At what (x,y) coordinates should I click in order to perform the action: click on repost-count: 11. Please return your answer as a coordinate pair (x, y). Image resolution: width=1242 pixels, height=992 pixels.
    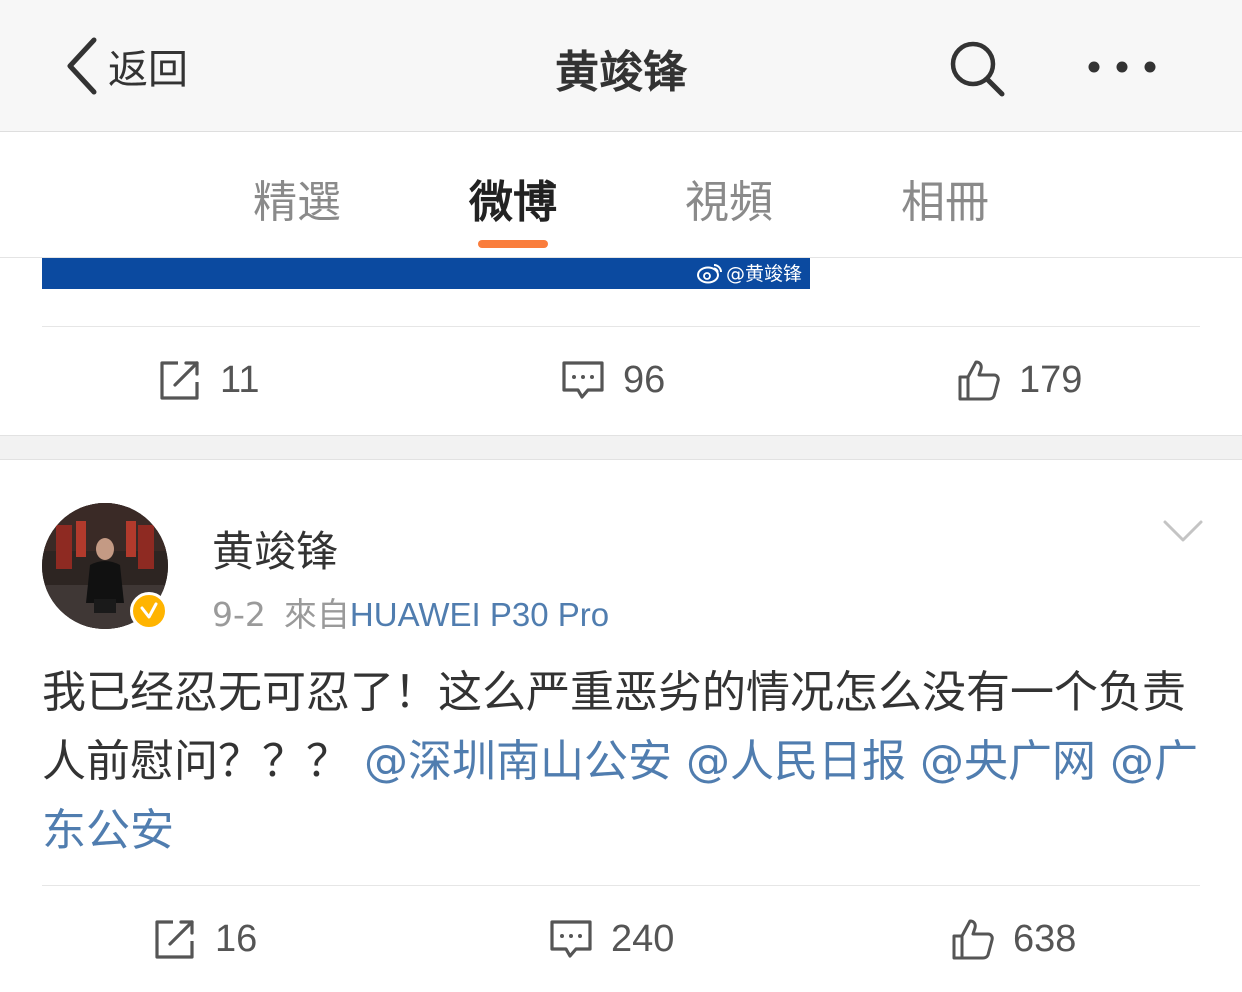
    Looking at the image, I should click on (240, 379).